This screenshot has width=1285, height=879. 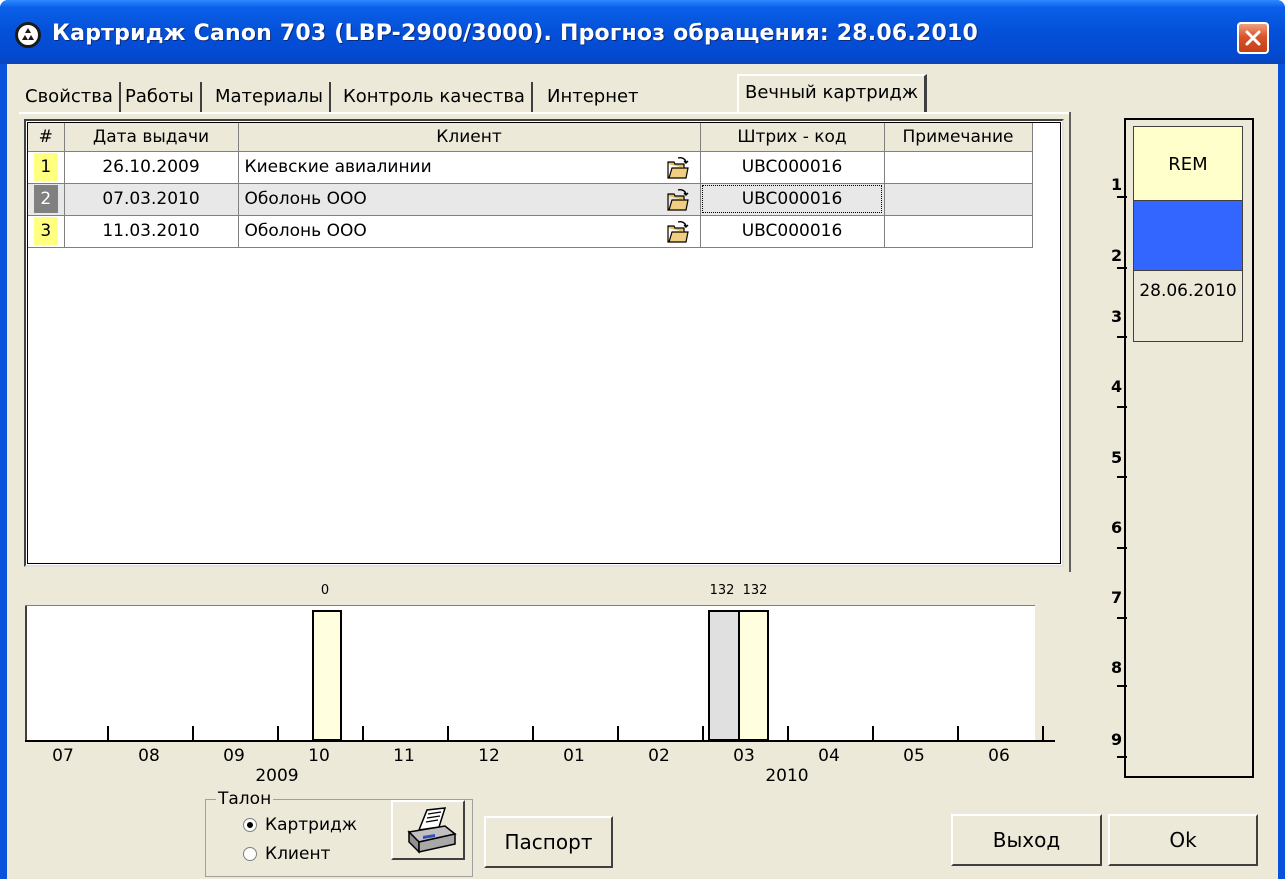 What do you see at coordinates (160, 97) in the screenshot?
I see `tab-works: Работы` at bounding box center [160, 97].